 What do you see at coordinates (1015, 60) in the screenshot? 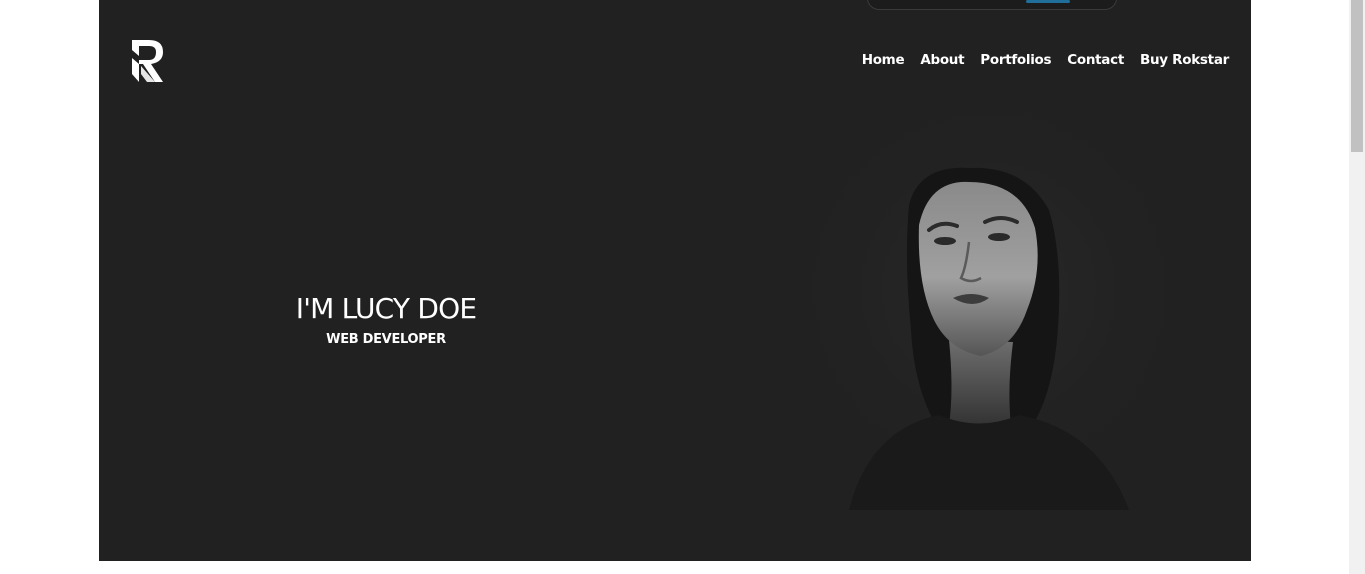
I see `nav-portfolios: Portfolios` at bounding box center [1015, 60].